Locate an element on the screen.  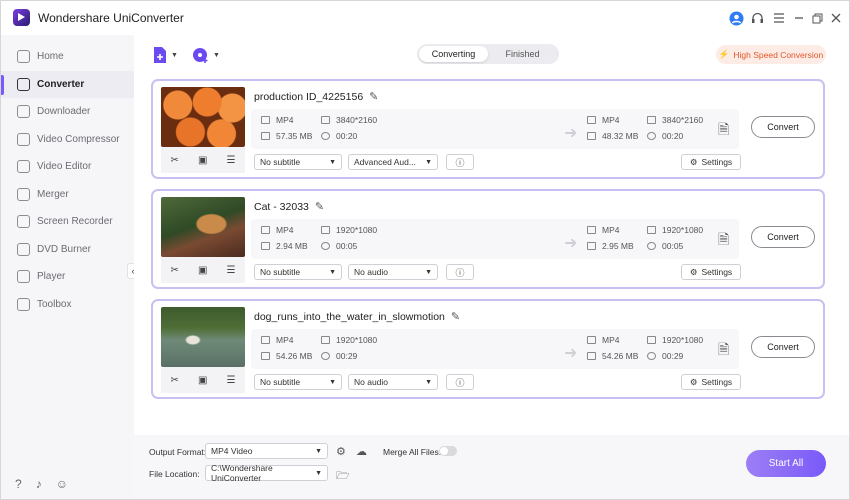
high-speed-conversion-button: ⚡ High Speed Conversion is located at coordinates (771, 54).